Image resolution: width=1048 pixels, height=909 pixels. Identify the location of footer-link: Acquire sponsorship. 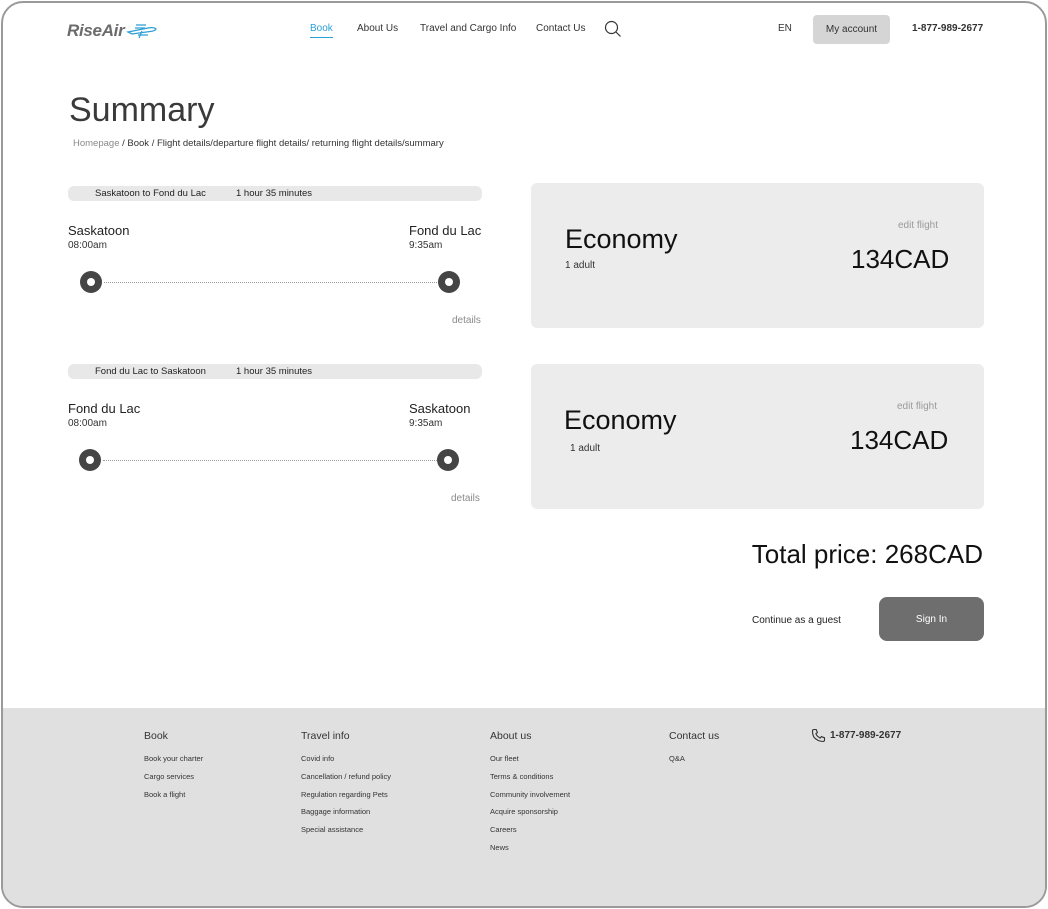
(530, 816).